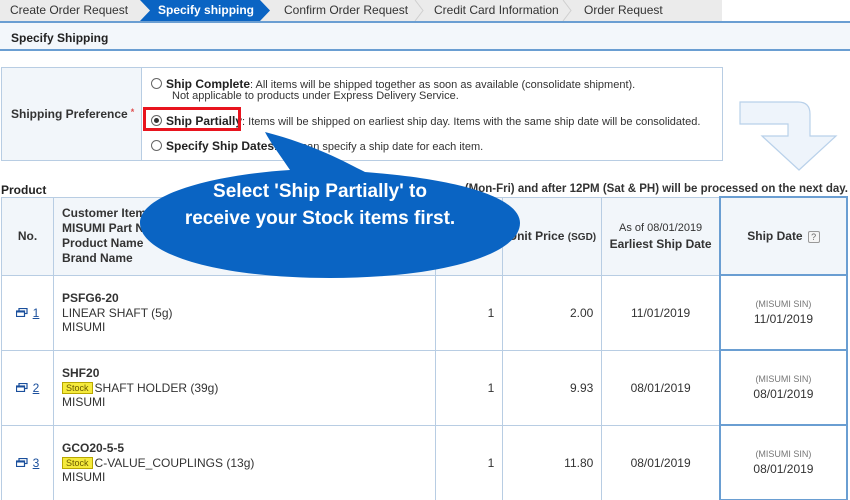 This screenshot has height=500, width=850. Describe the element at coordinates (552, 462) in the screenshot. I see `unit-price-cell: 11.80` at that location.